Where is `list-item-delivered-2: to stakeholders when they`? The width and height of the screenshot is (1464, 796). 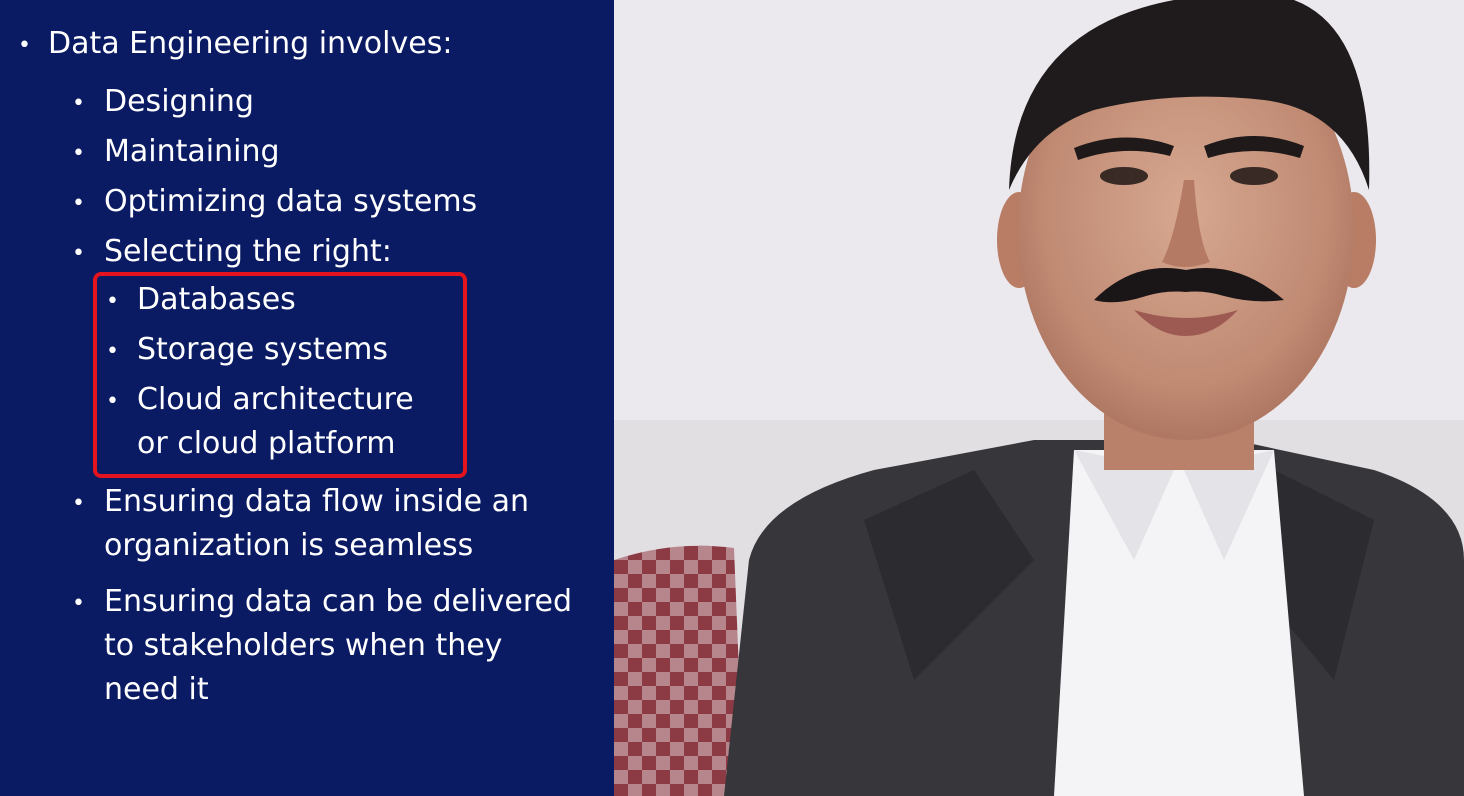 list-item-delivered-2: to stakeholders when they is located at coordinates (303, 645).